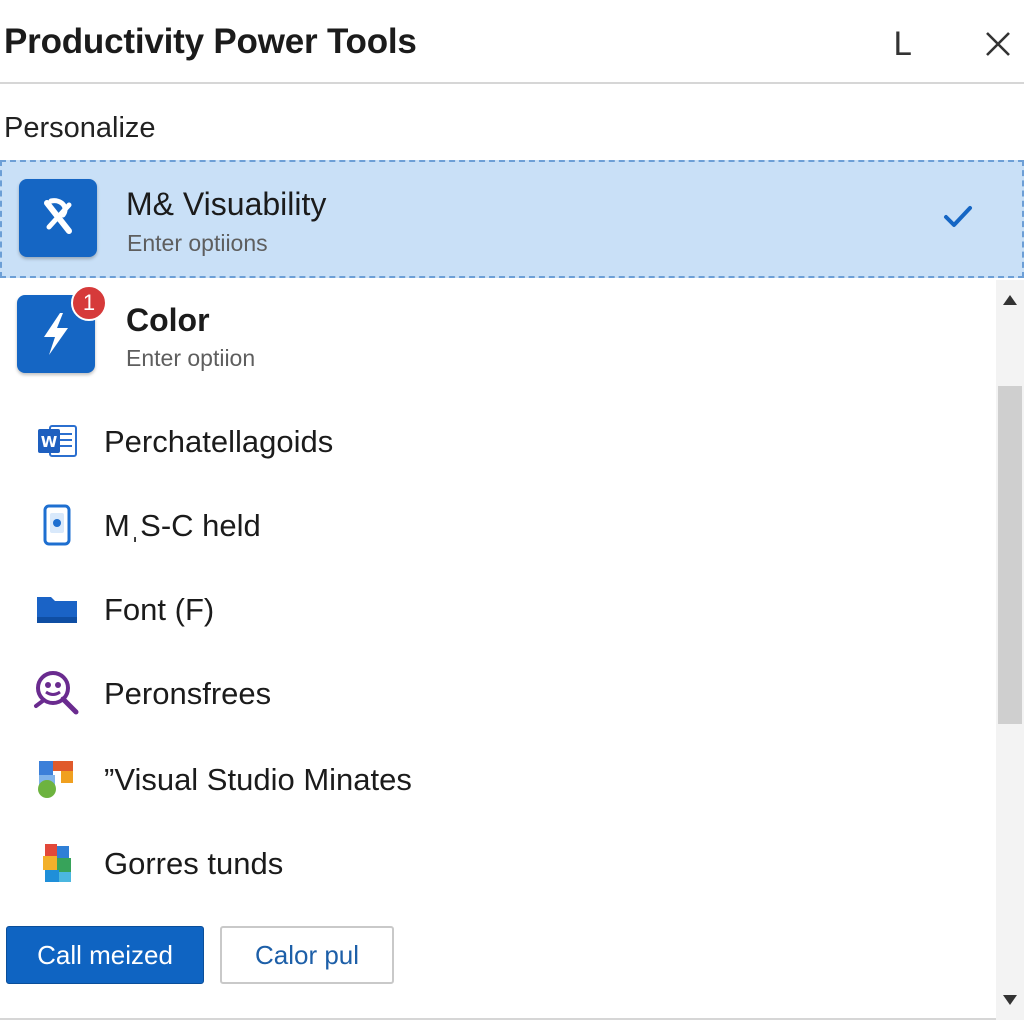 The width and height of the screenshot is (1024, 1024). I want to click on close-icon, so click(998, 44).